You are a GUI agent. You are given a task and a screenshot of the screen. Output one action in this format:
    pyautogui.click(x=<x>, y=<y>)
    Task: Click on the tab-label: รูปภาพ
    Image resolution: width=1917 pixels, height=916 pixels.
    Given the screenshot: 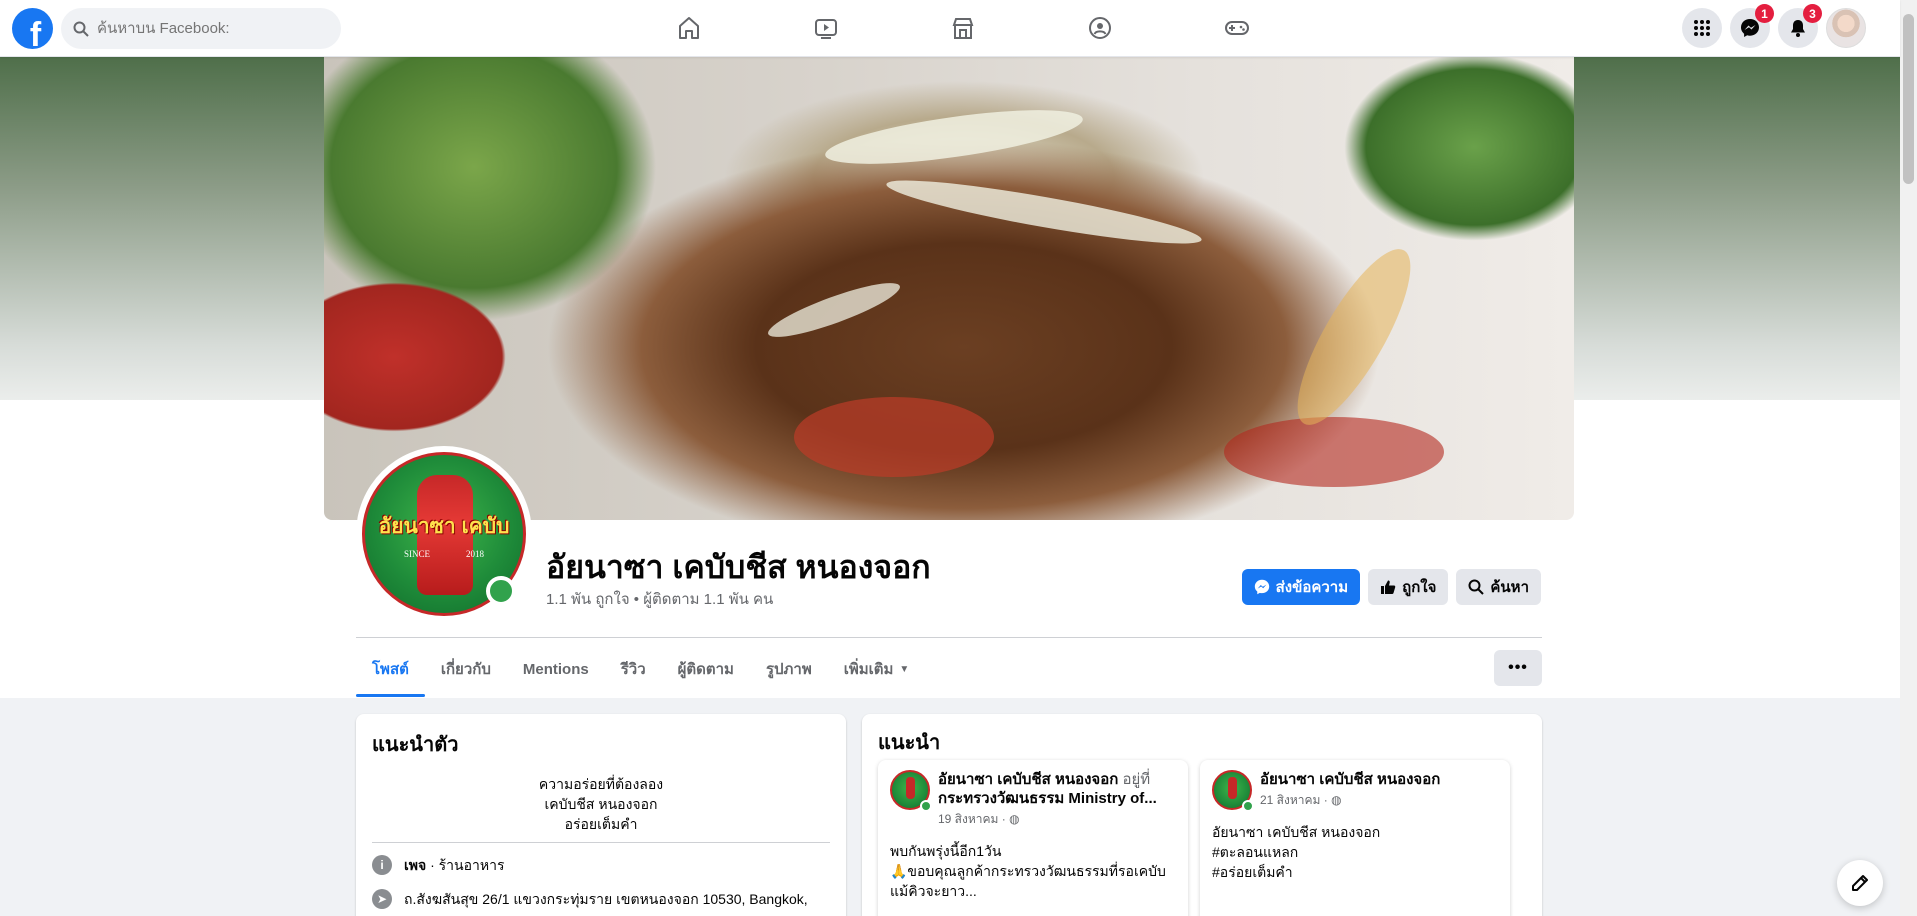 What is the action you would take?
    pyautogui.click(x=788, y=669)
    